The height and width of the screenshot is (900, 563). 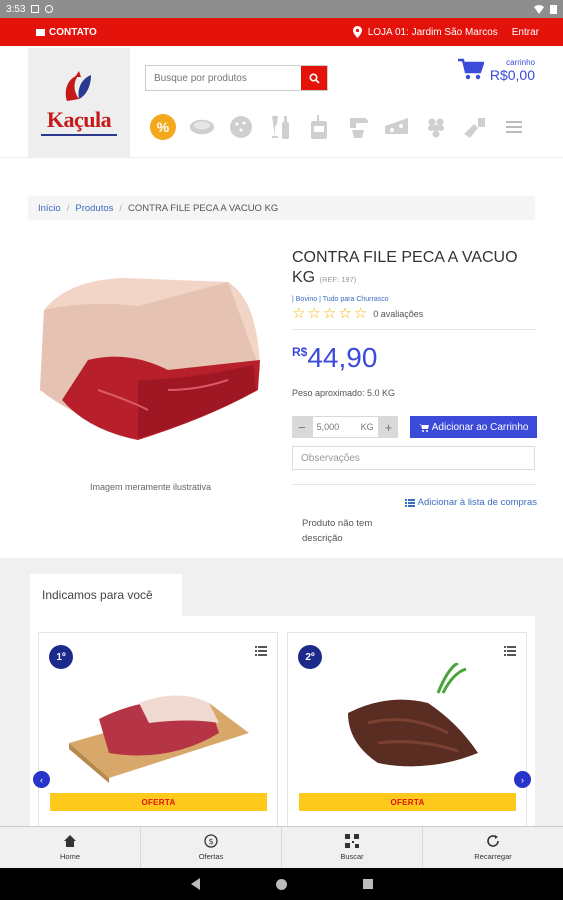 I want to click on search-button, so click(x=314, y=78).